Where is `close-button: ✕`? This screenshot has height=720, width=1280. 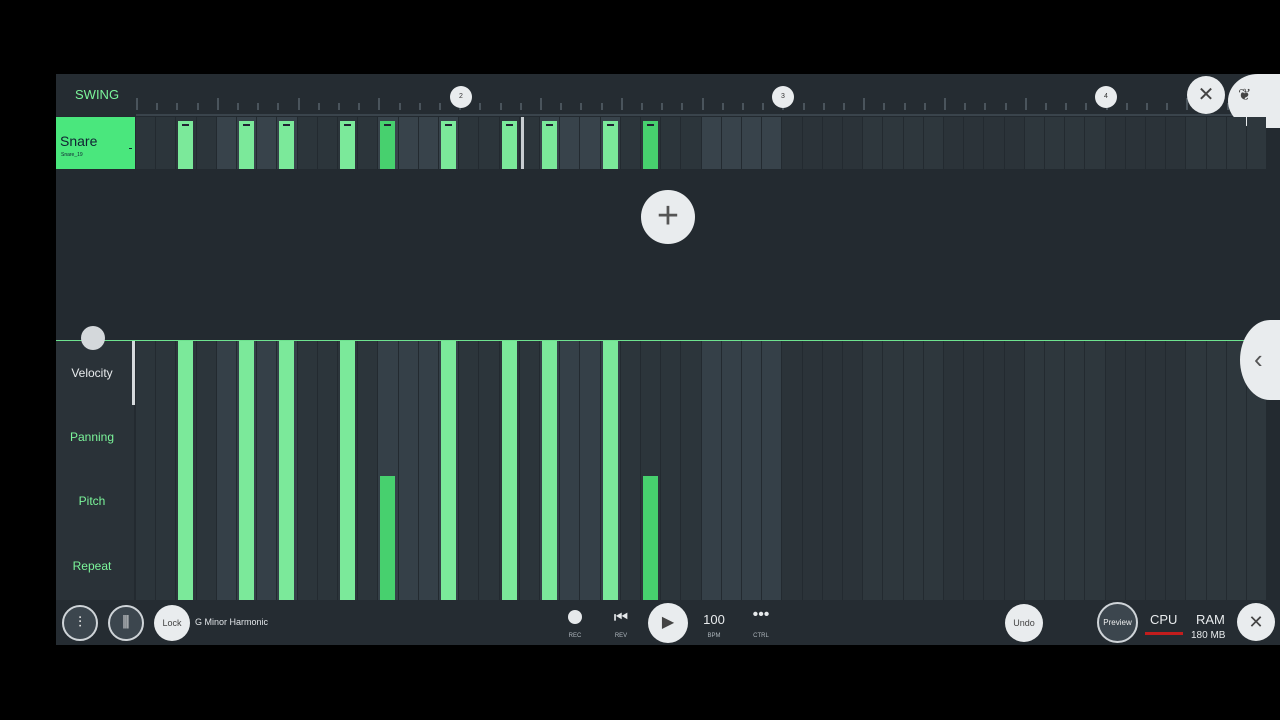
close-button: ✕ is located at coordinates (1206, 95).